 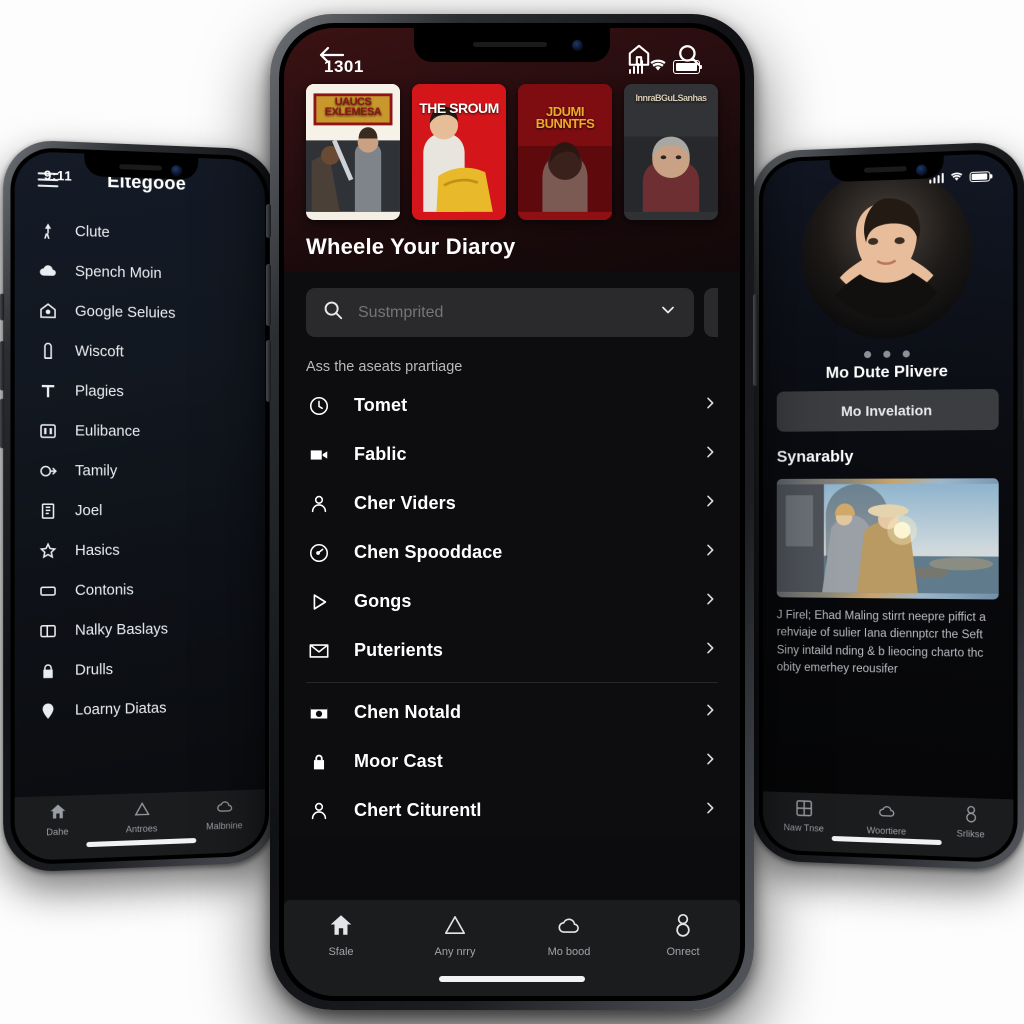 What do you see at coordinates (268, 371) in the screenshot?
I see `center-phone-volume-down` at bounding box center [268, 371].